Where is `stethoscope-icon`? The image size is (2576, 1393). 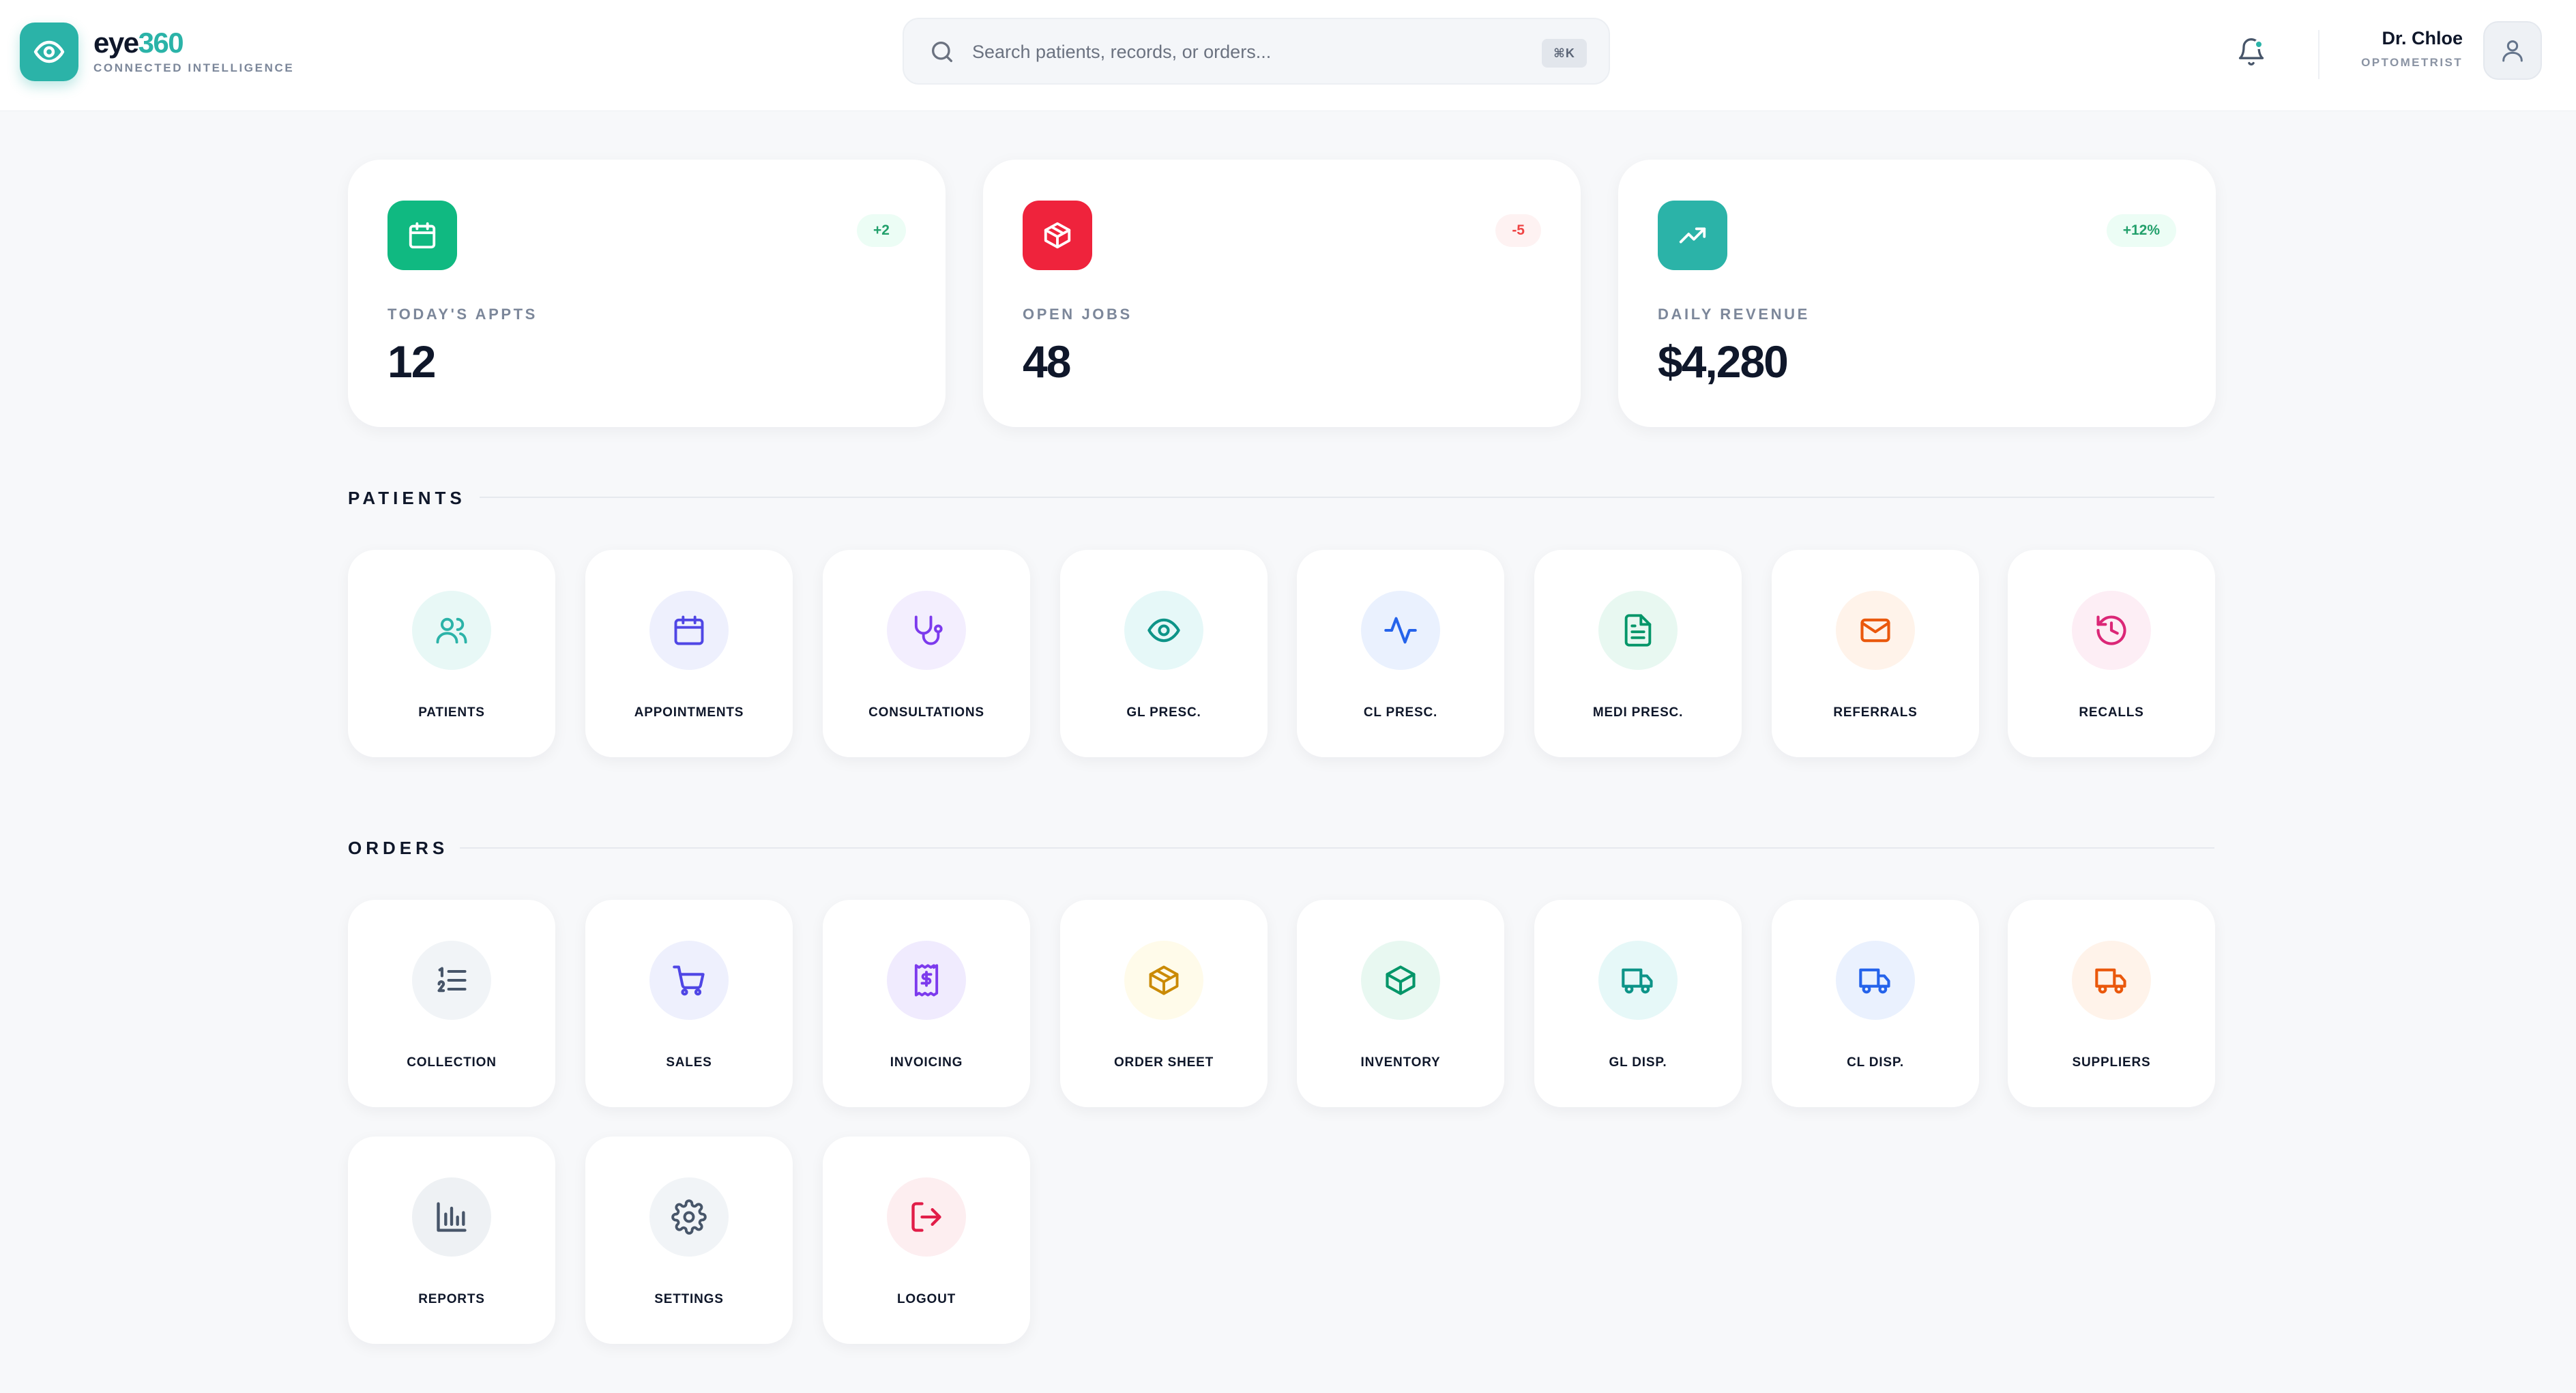 stethoscope-icon is located at coordinates (926, 630).